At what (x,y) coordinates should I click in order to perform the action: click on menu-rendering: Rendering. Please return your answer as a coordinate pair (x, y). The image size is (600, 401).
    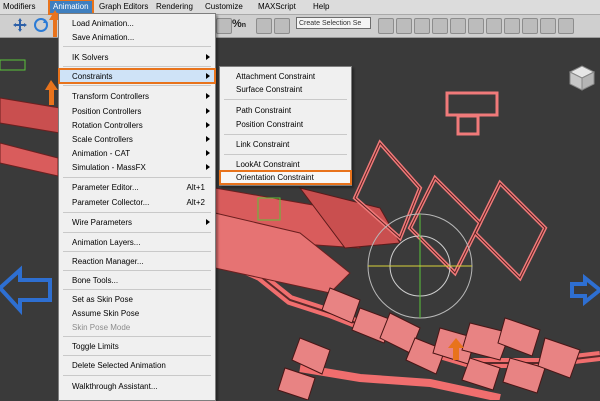
    Looking at the image, I should click on (174, 6).